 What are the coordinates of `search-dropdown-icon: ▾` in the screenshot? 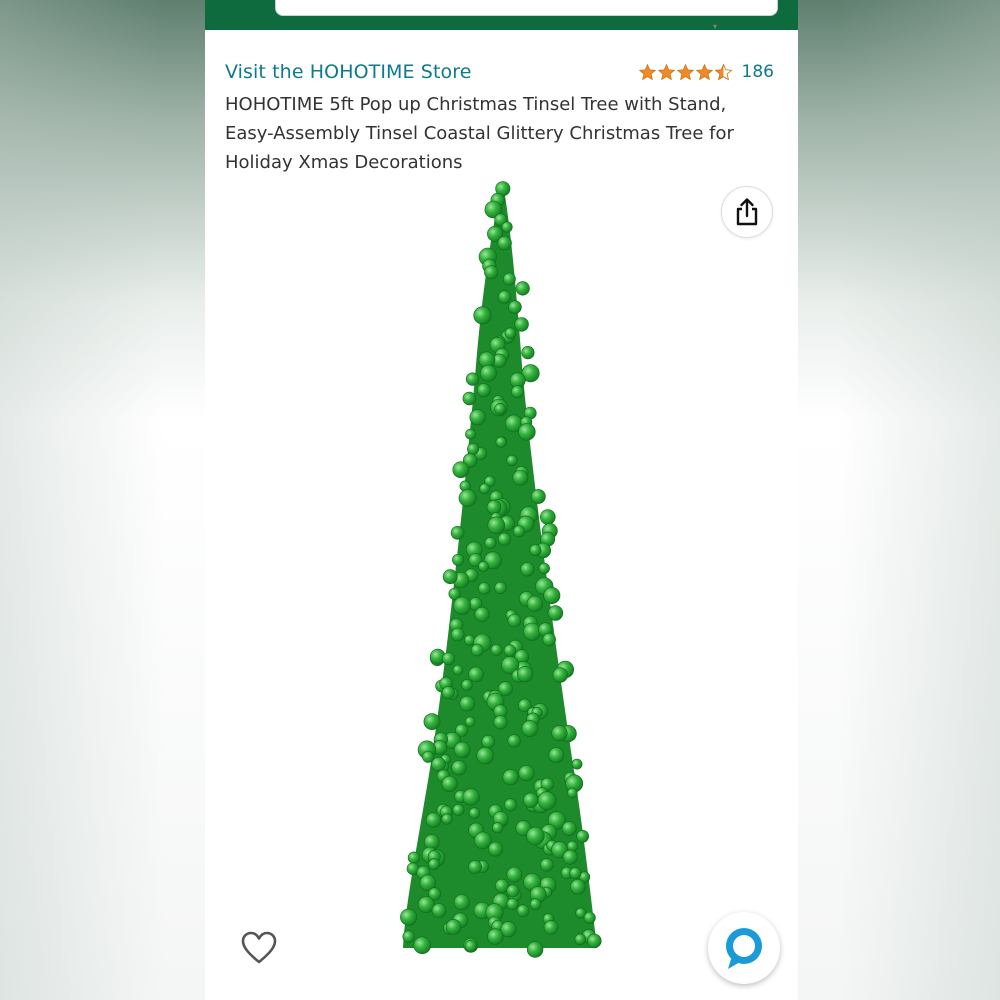 It's located at (715, 26).